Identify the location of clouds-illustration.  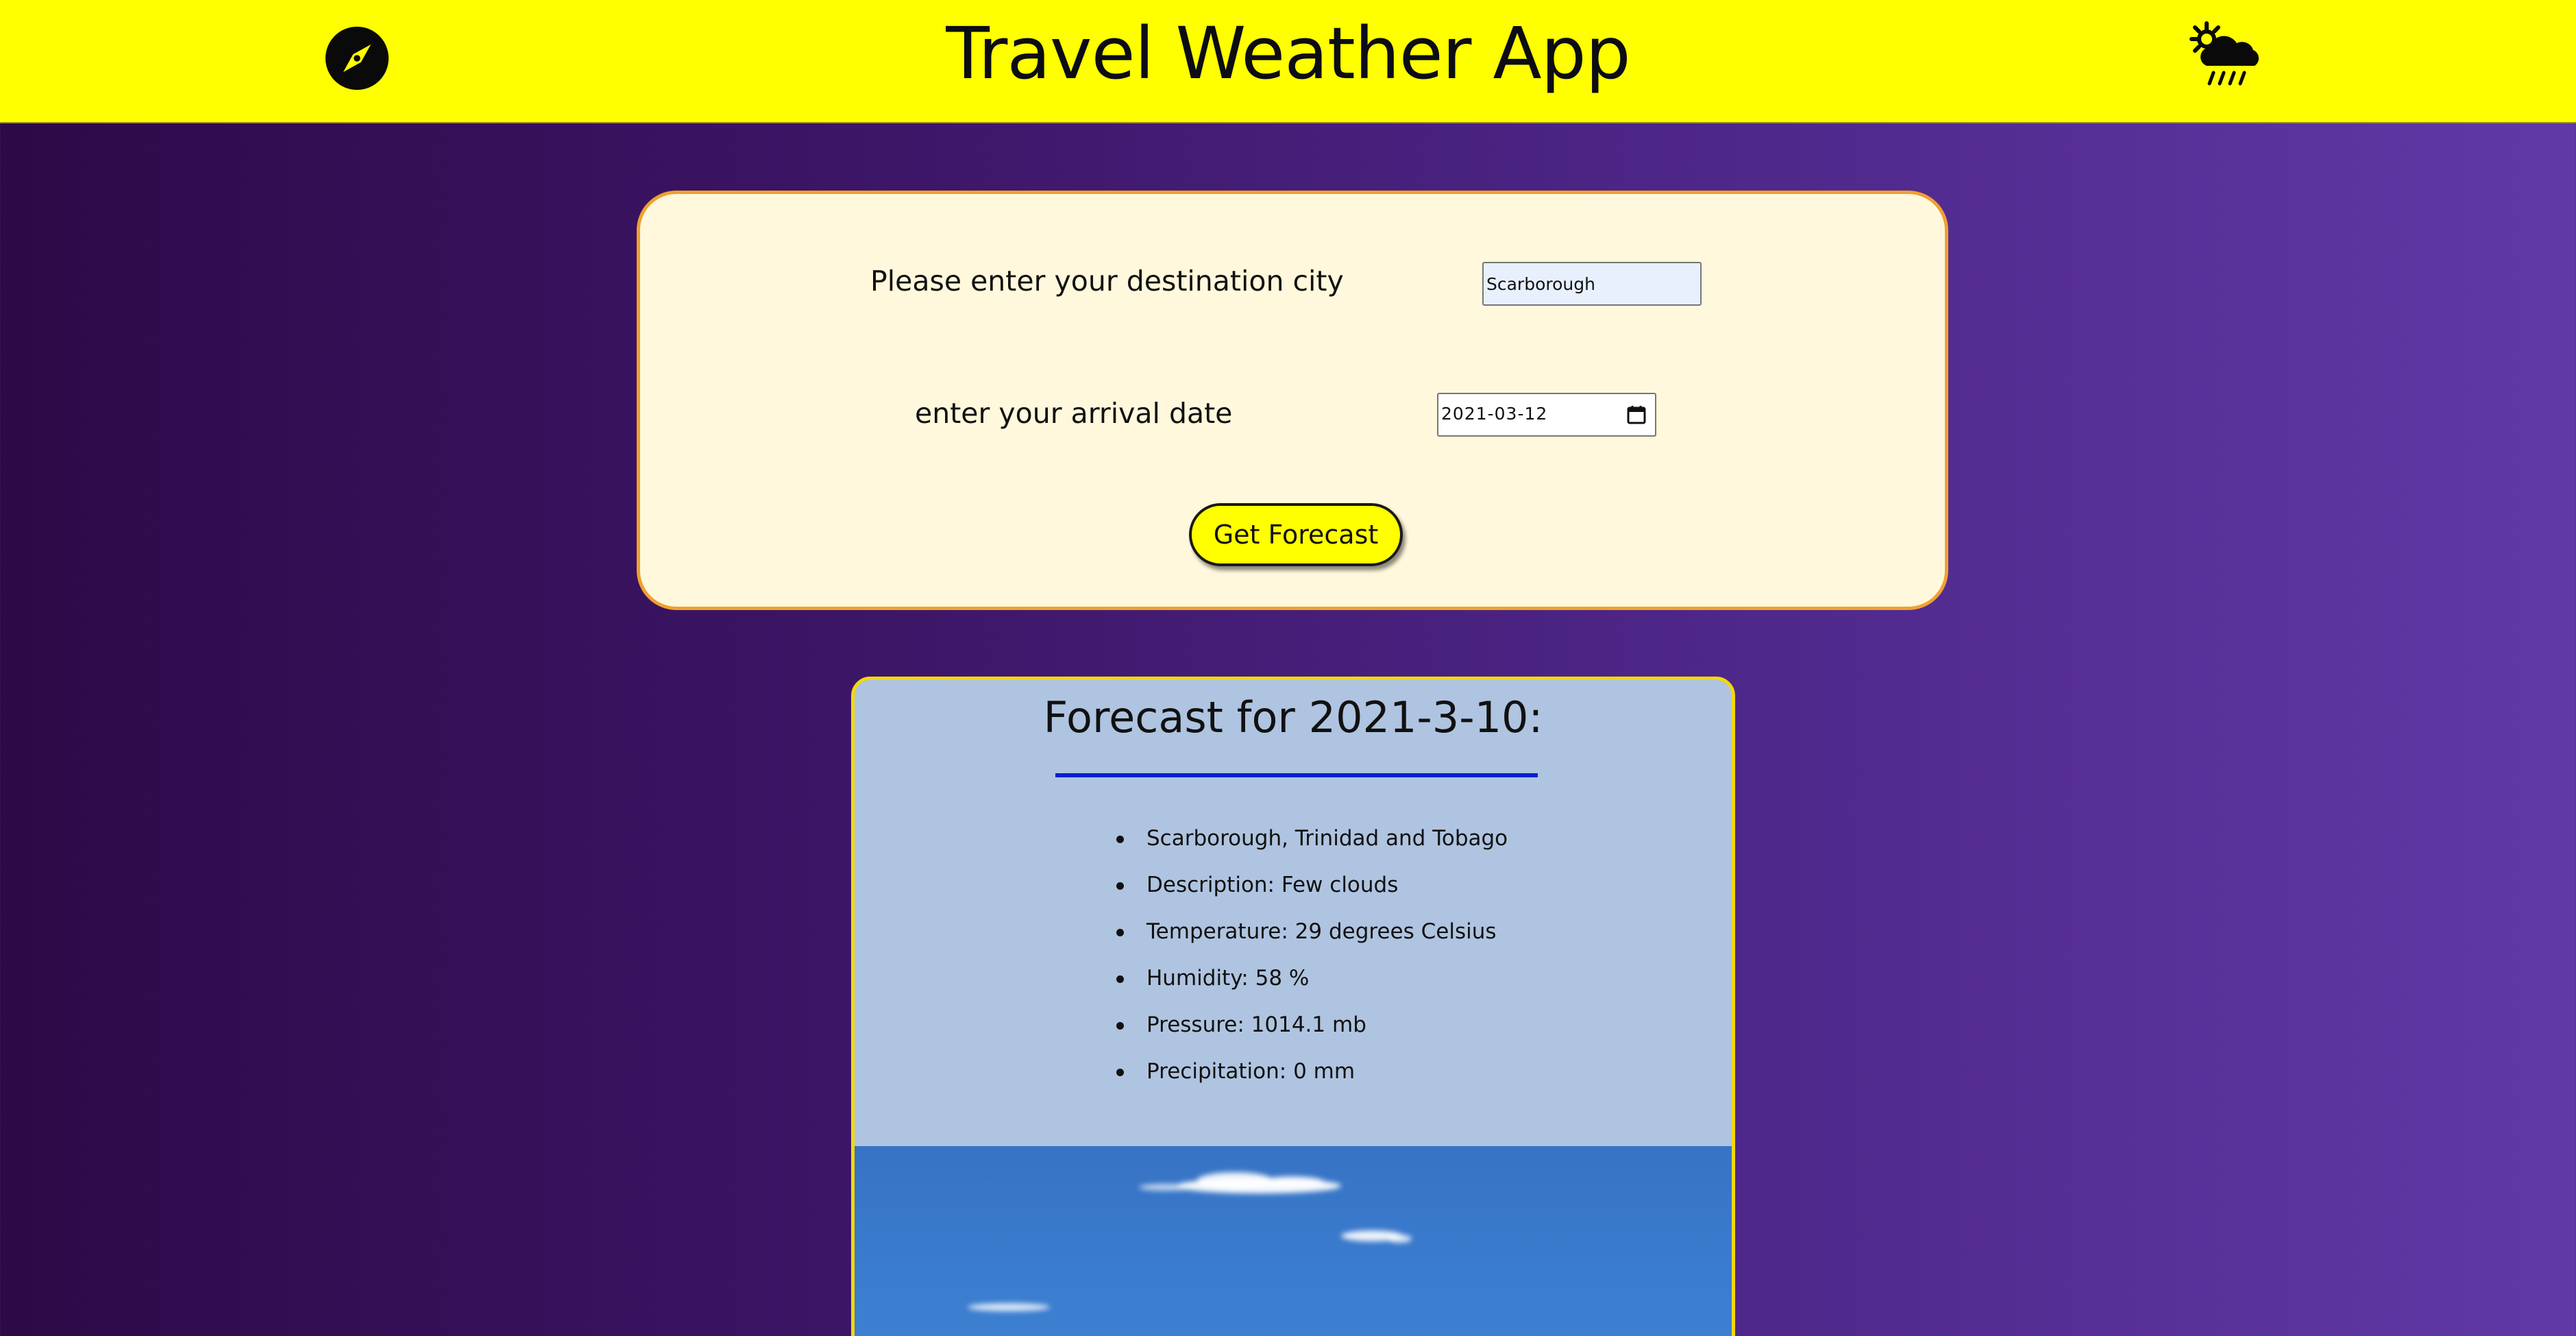
(1190, 1241).